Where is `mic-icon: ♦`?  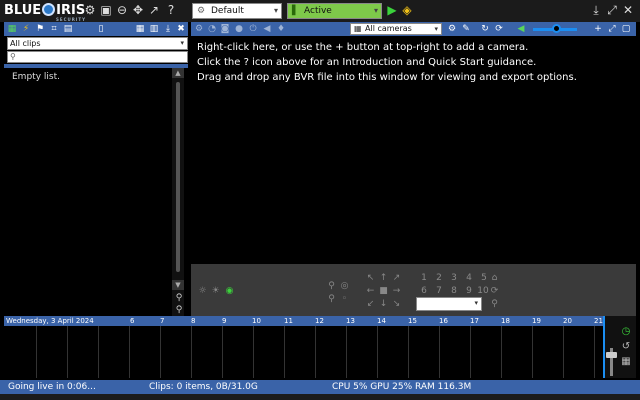
mic-icon: ♦ is located at coordinates (281, 29).